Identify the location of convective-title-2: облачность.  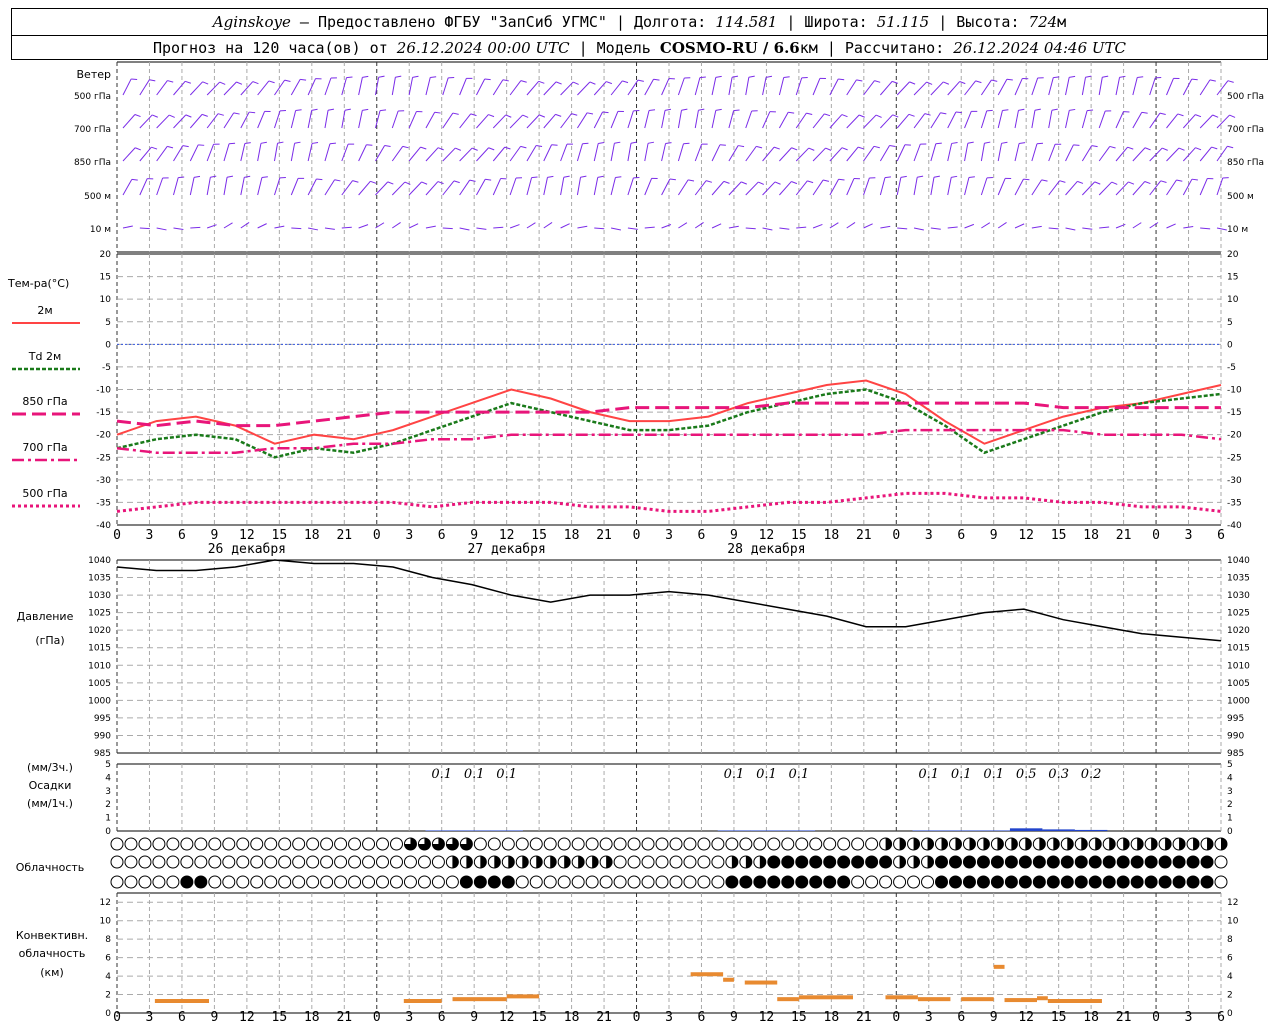
(52, 953).